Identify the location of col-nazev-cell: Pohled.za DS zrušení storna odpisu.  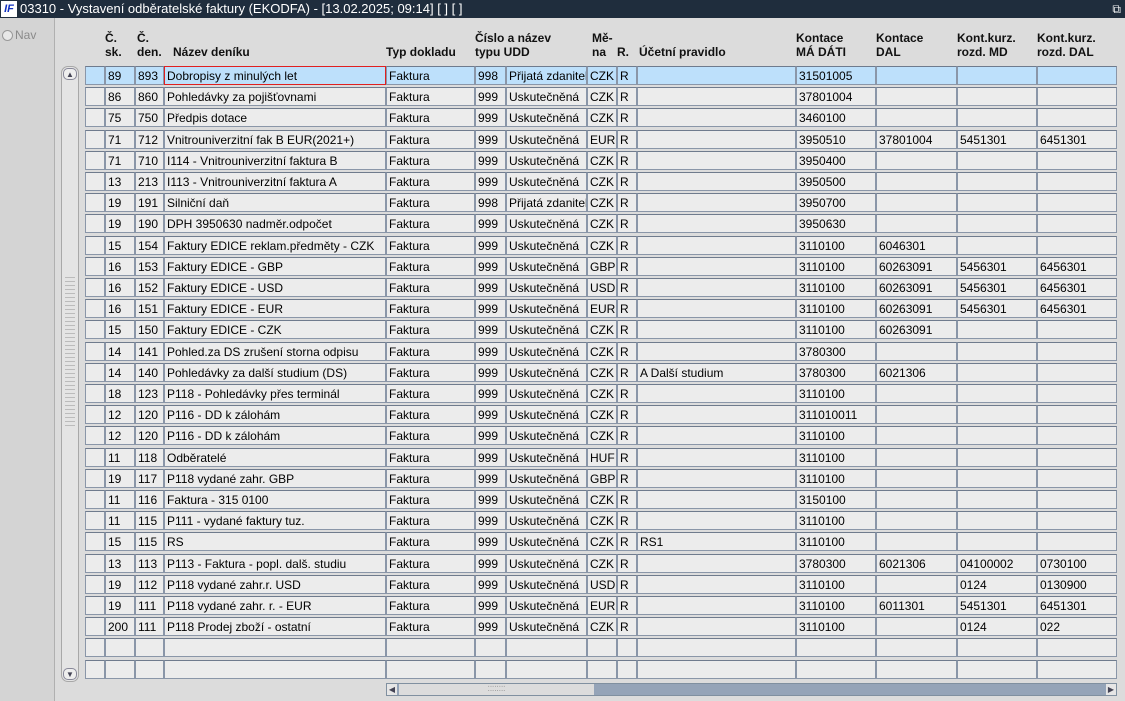
(275, 351).